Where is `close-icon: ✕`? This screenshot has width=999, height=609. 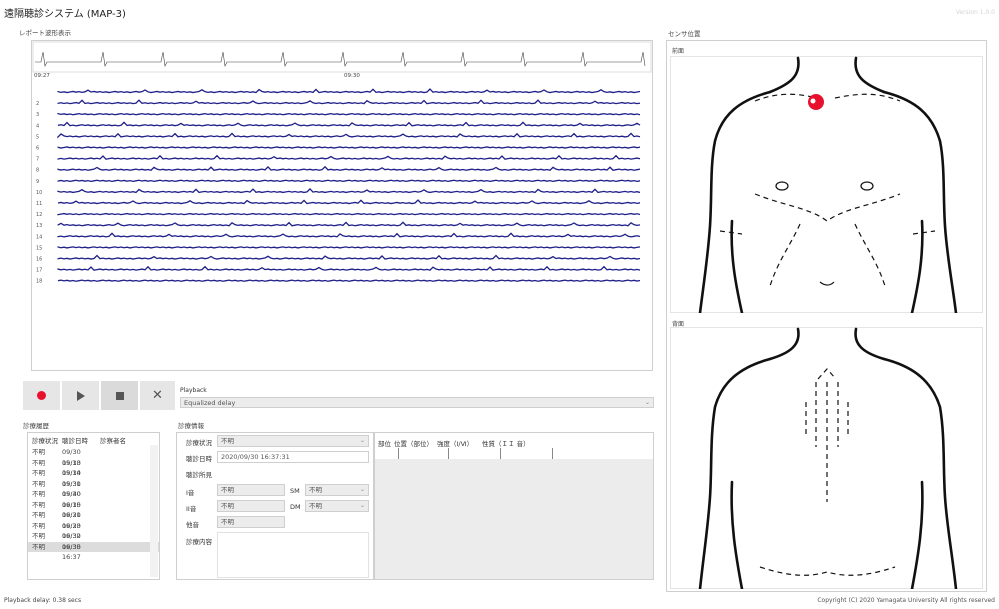
close-icon: ✕ is located at coordinates (157, 395).